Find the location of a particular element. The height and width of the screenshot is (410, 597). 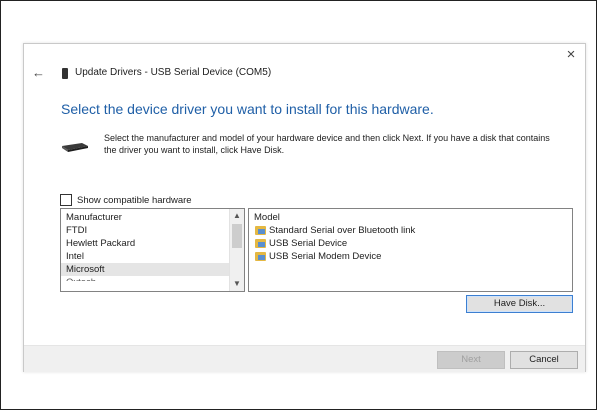

cancel-button: Cancel is located at coordinates (544, 360).